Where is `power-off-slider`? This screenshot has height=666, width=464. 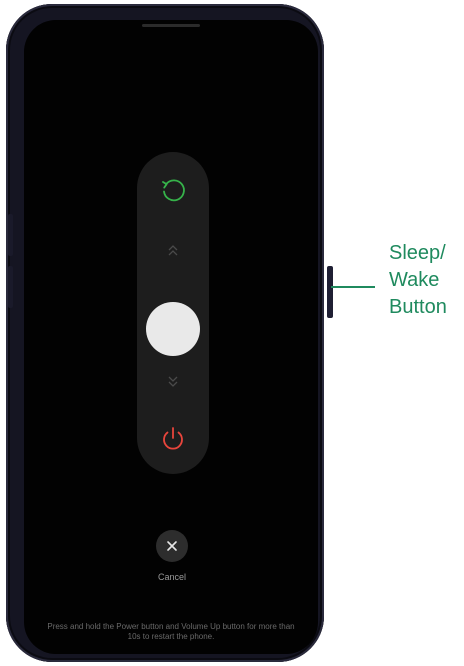
power-off-slider is located at coordinates (173, 313).